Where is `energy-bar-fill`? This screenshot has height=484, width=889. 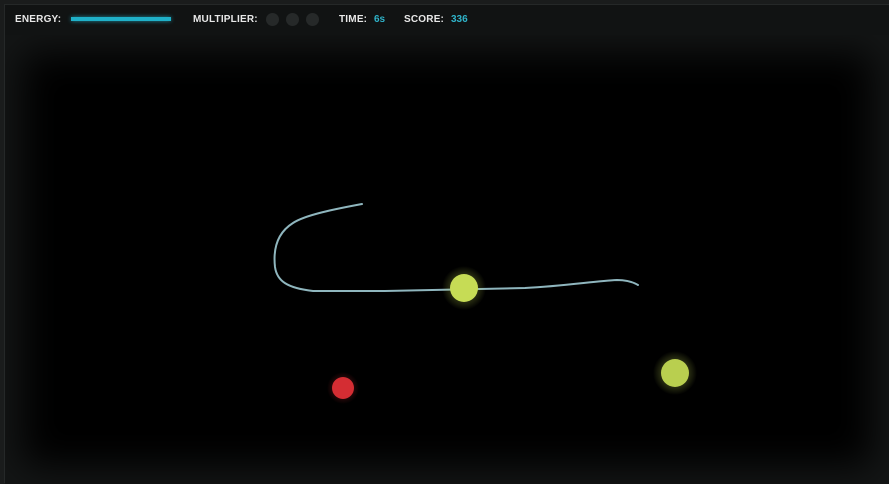 energy-bar-fill is located at coordinates (121, 19).